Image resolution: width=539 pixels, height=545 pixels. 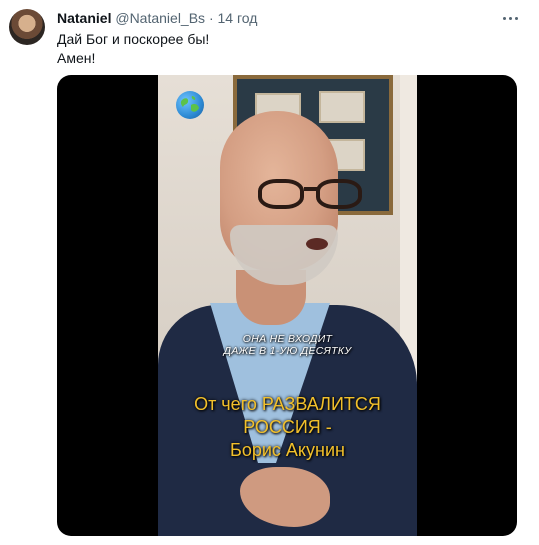 What do you see at coordinates (133, 49) in the screenshot?
I see `tweet-text: Дай Бог и поскорее бы! Амен!` at bounding box center [133, 49].